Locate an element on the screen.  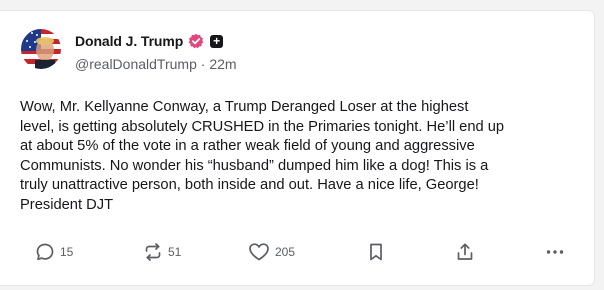
author-name-row: Donald J. Trump + is located at coordinates (149, 41).